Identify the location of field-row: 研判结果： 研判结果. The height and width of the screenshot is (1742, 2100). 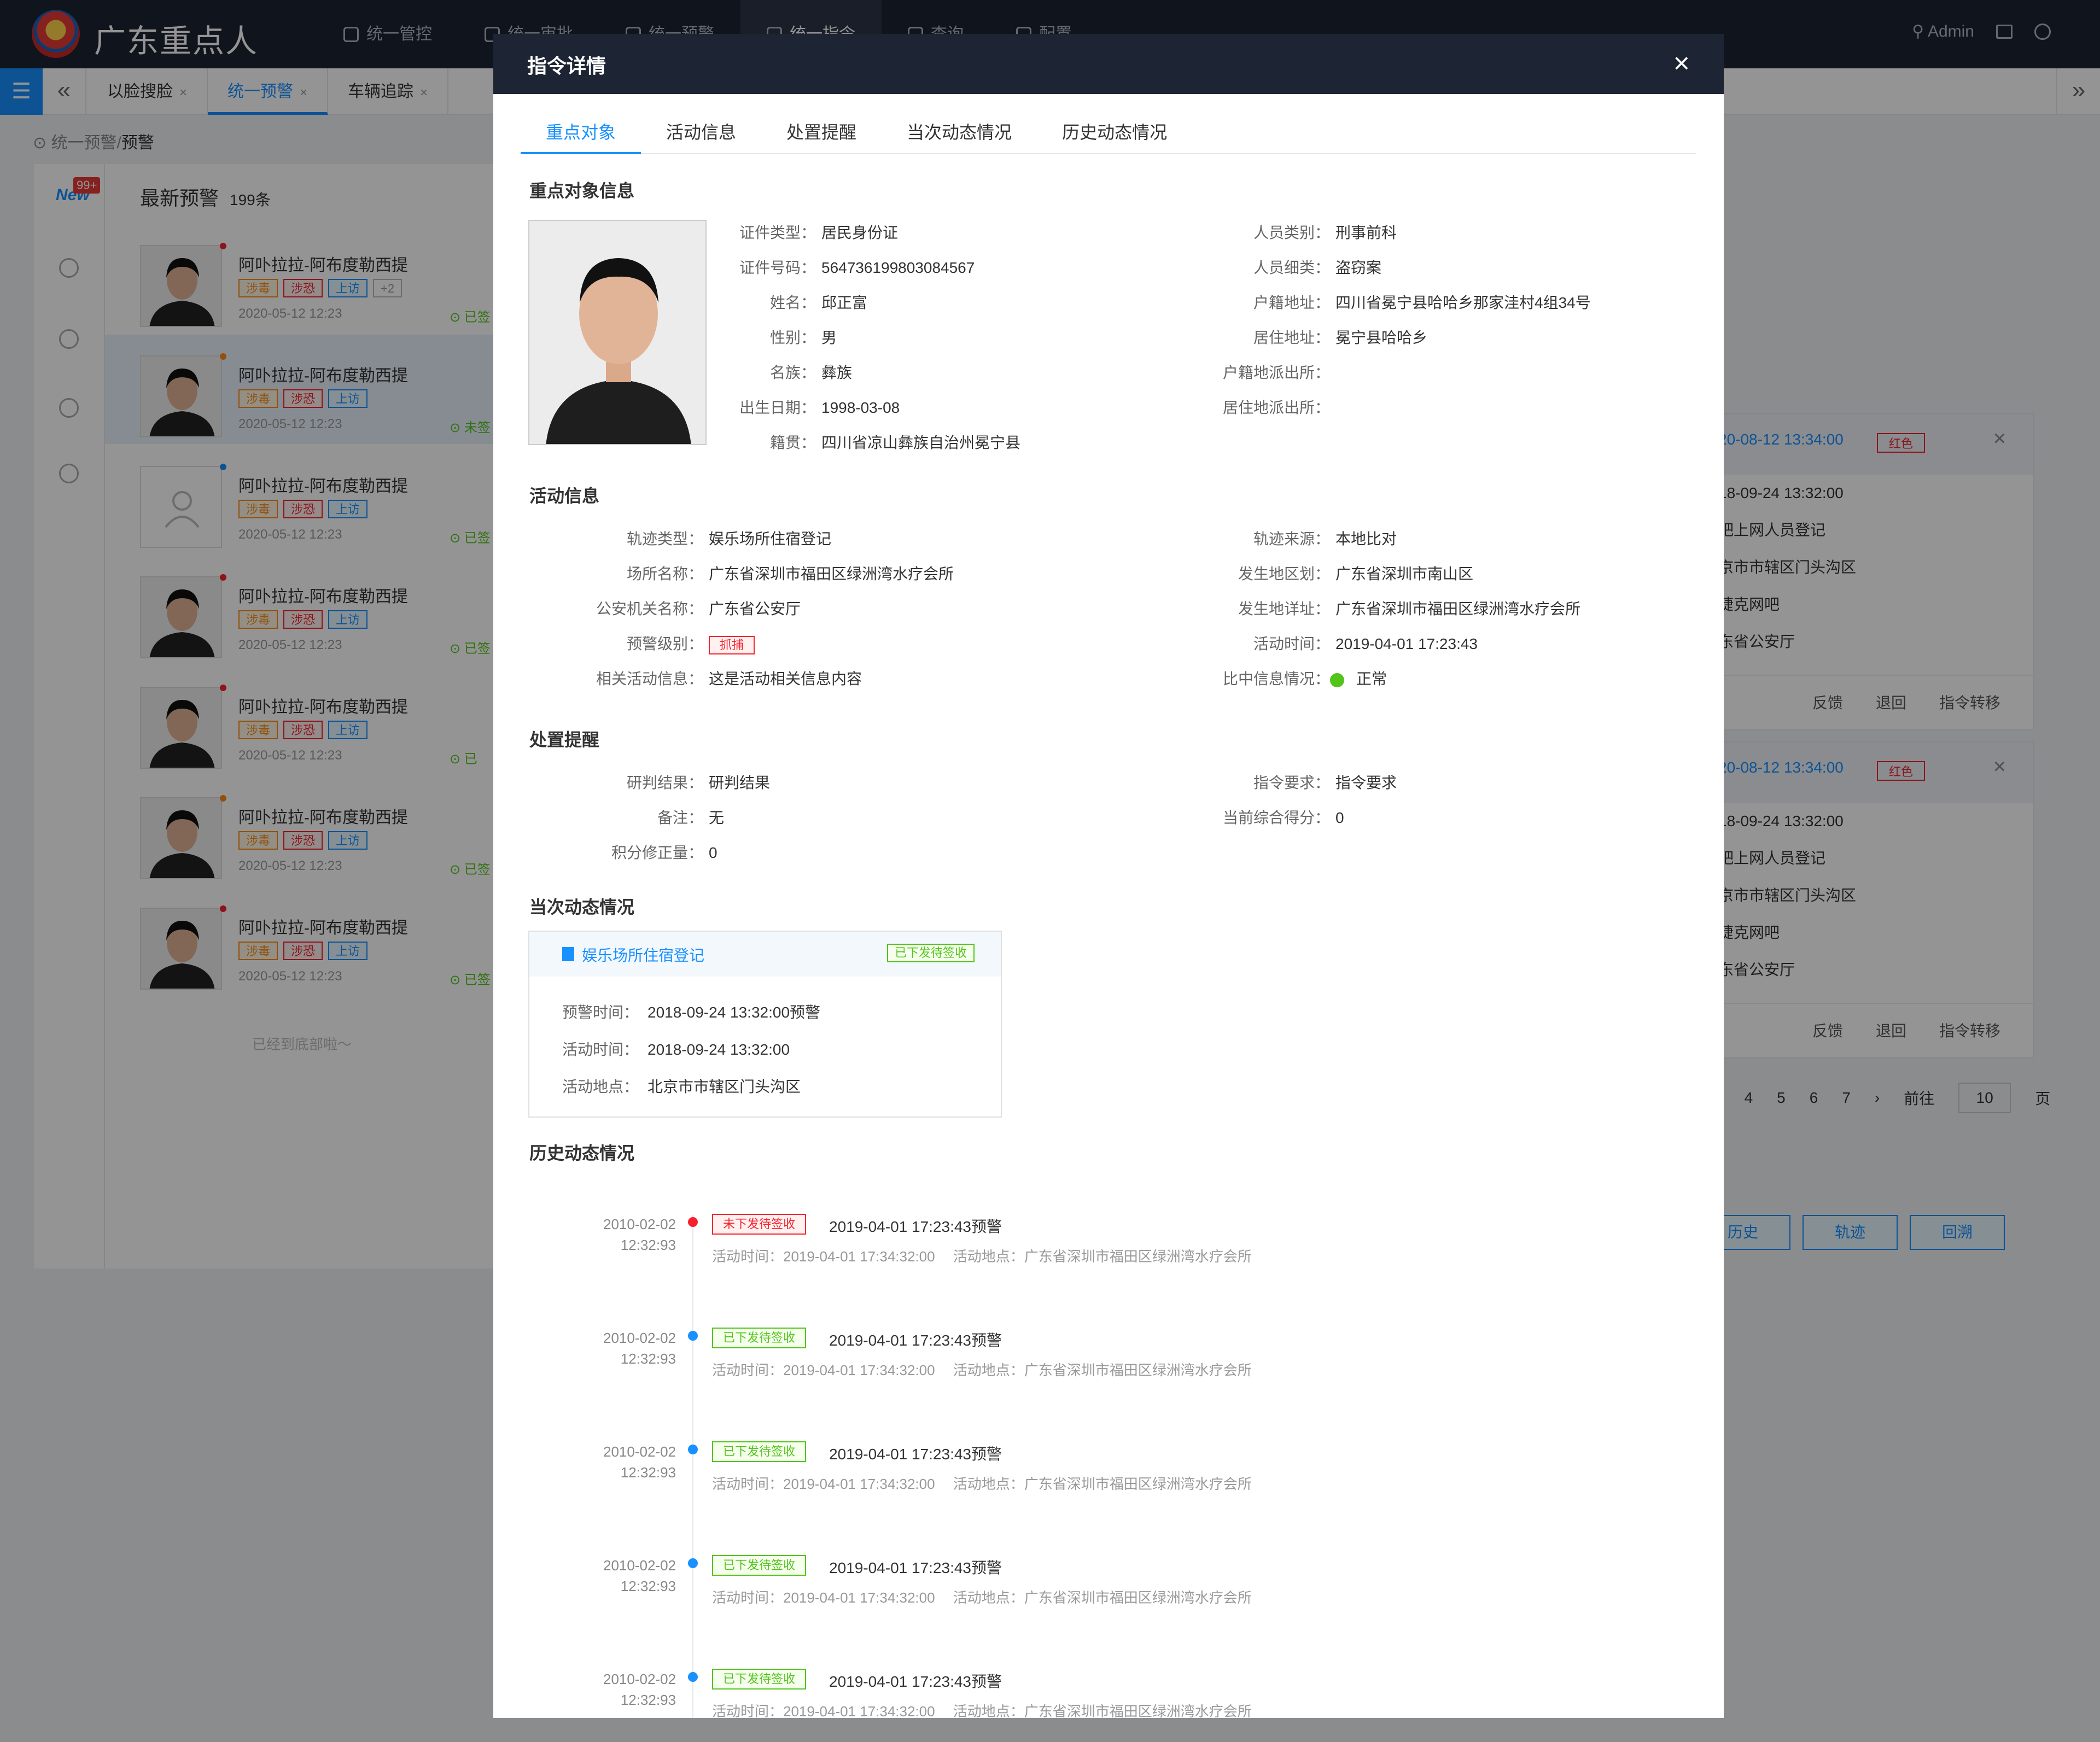
(649, 782).